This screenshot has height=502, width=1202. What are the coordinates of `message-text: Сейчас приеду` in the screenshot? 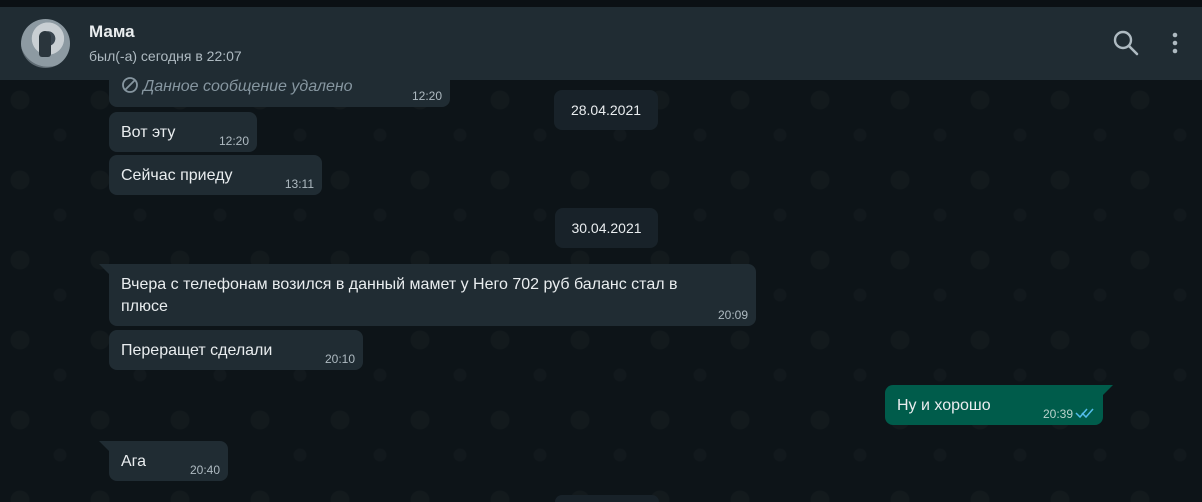 It's located at (177, 175).